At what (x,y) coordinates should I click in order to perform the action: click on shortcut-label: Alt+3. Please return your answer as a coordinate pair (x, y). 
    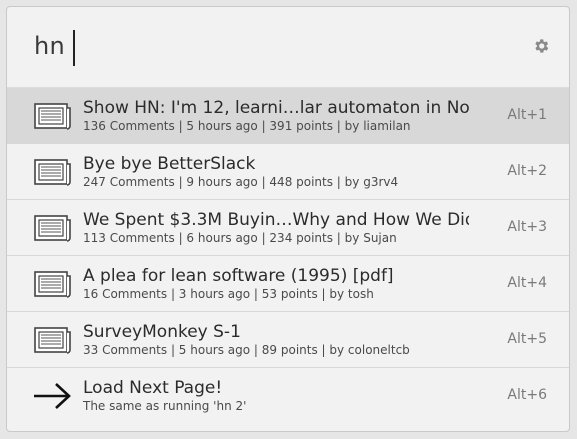
    Looking at the image, I should click on (527, 227).